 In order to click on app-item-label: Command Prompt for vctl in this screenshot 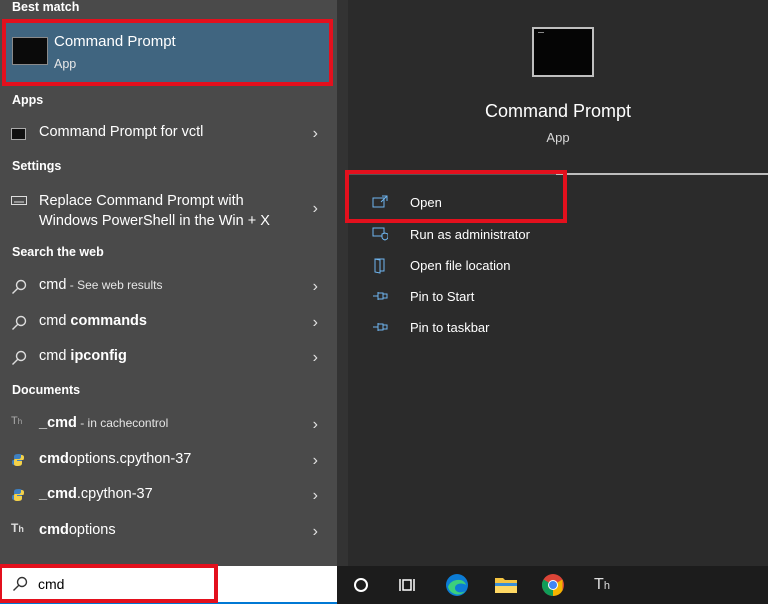, I will do `click(121, 132)`.